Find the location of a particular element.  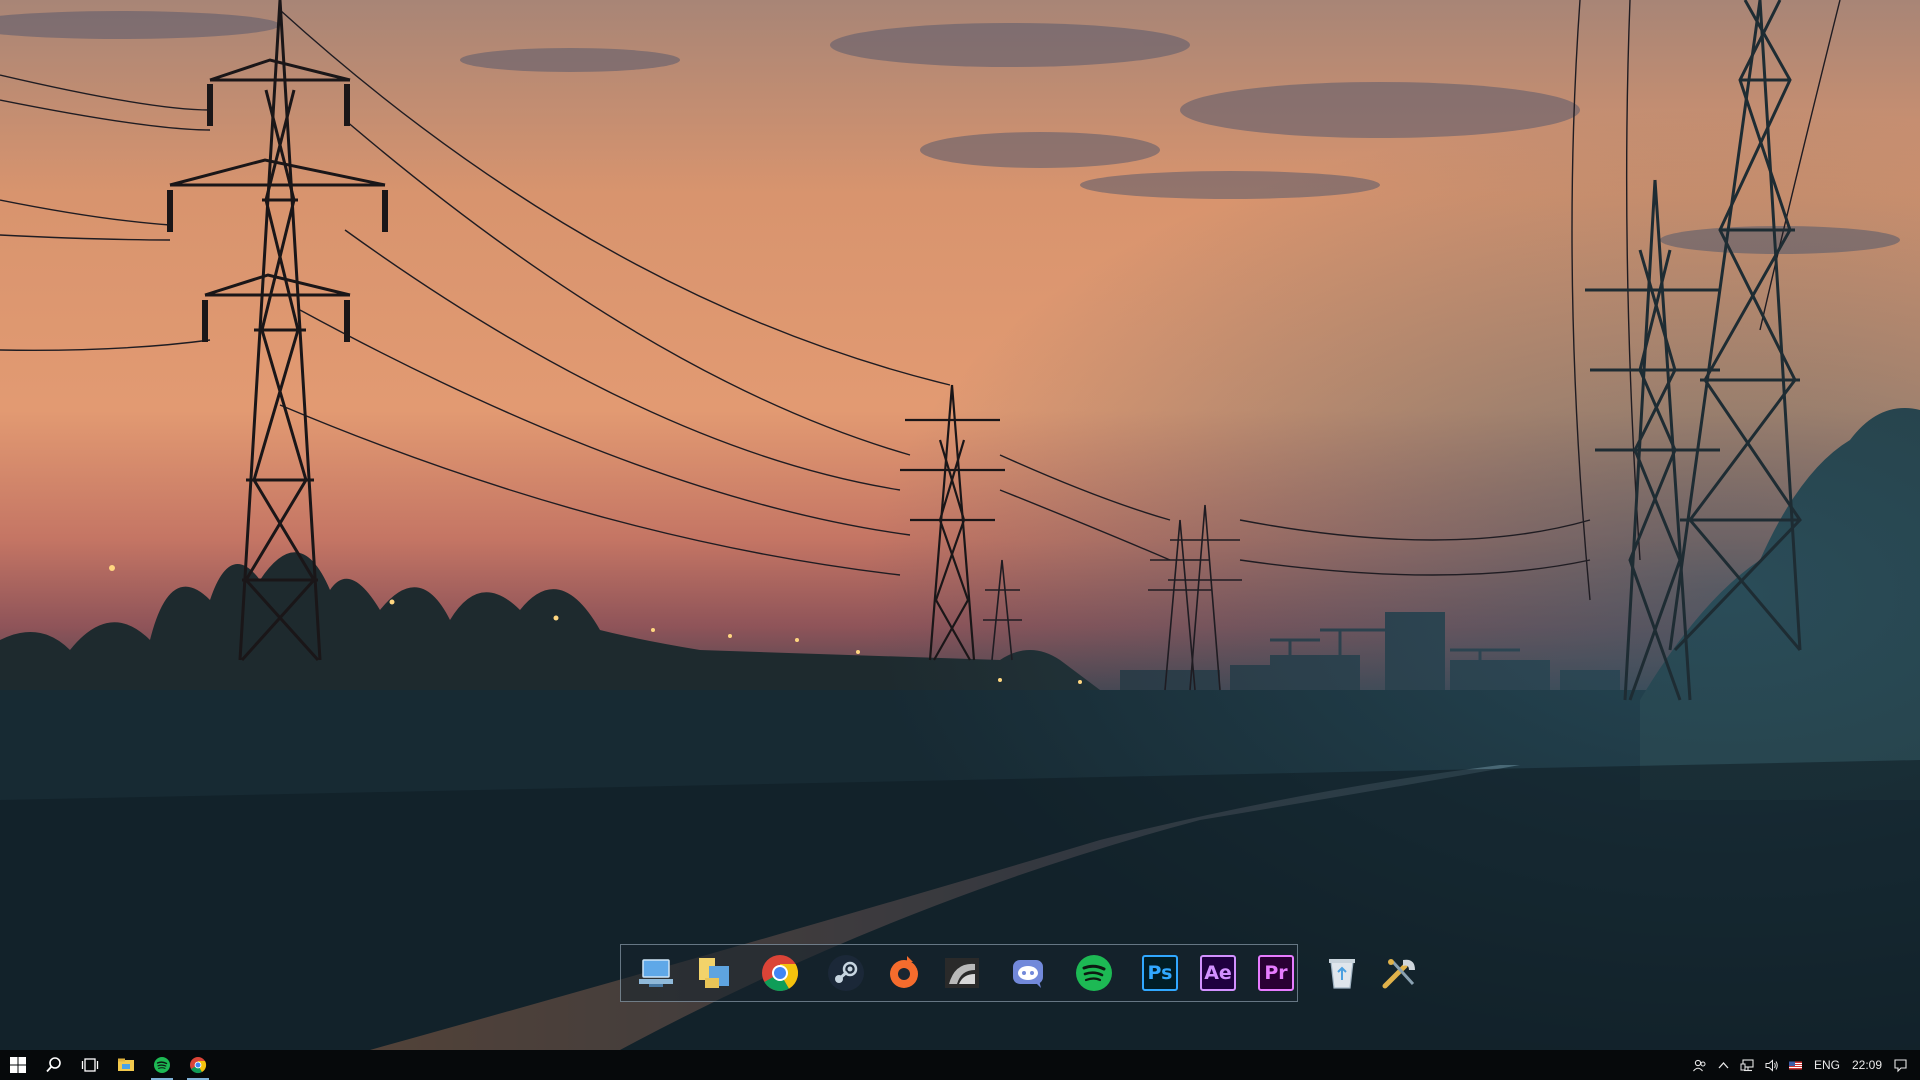

windows-start-icon is located at coordinates (18, 1065).